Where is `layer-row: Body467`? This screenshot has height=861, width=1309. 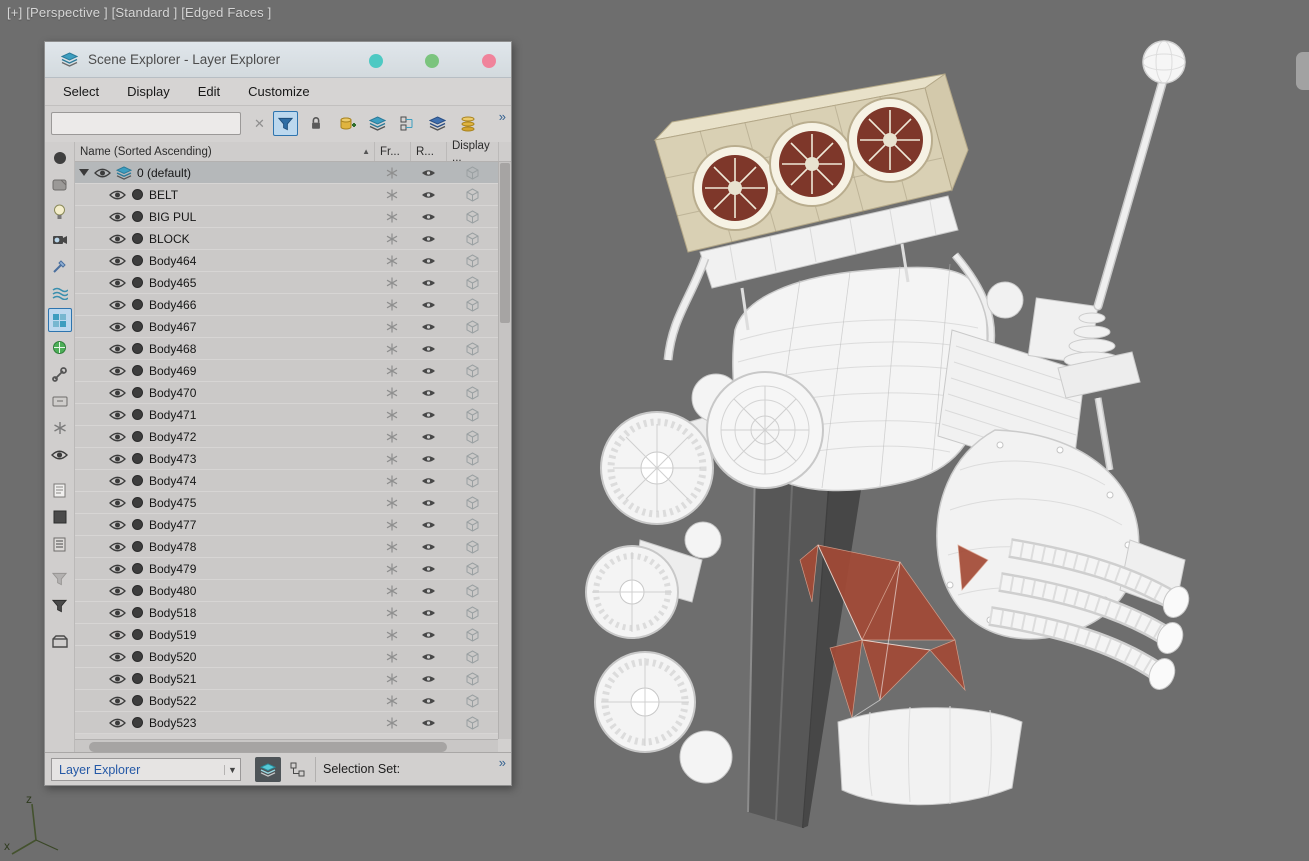 layer-row: Body467 is located at coordinates (286, 327).